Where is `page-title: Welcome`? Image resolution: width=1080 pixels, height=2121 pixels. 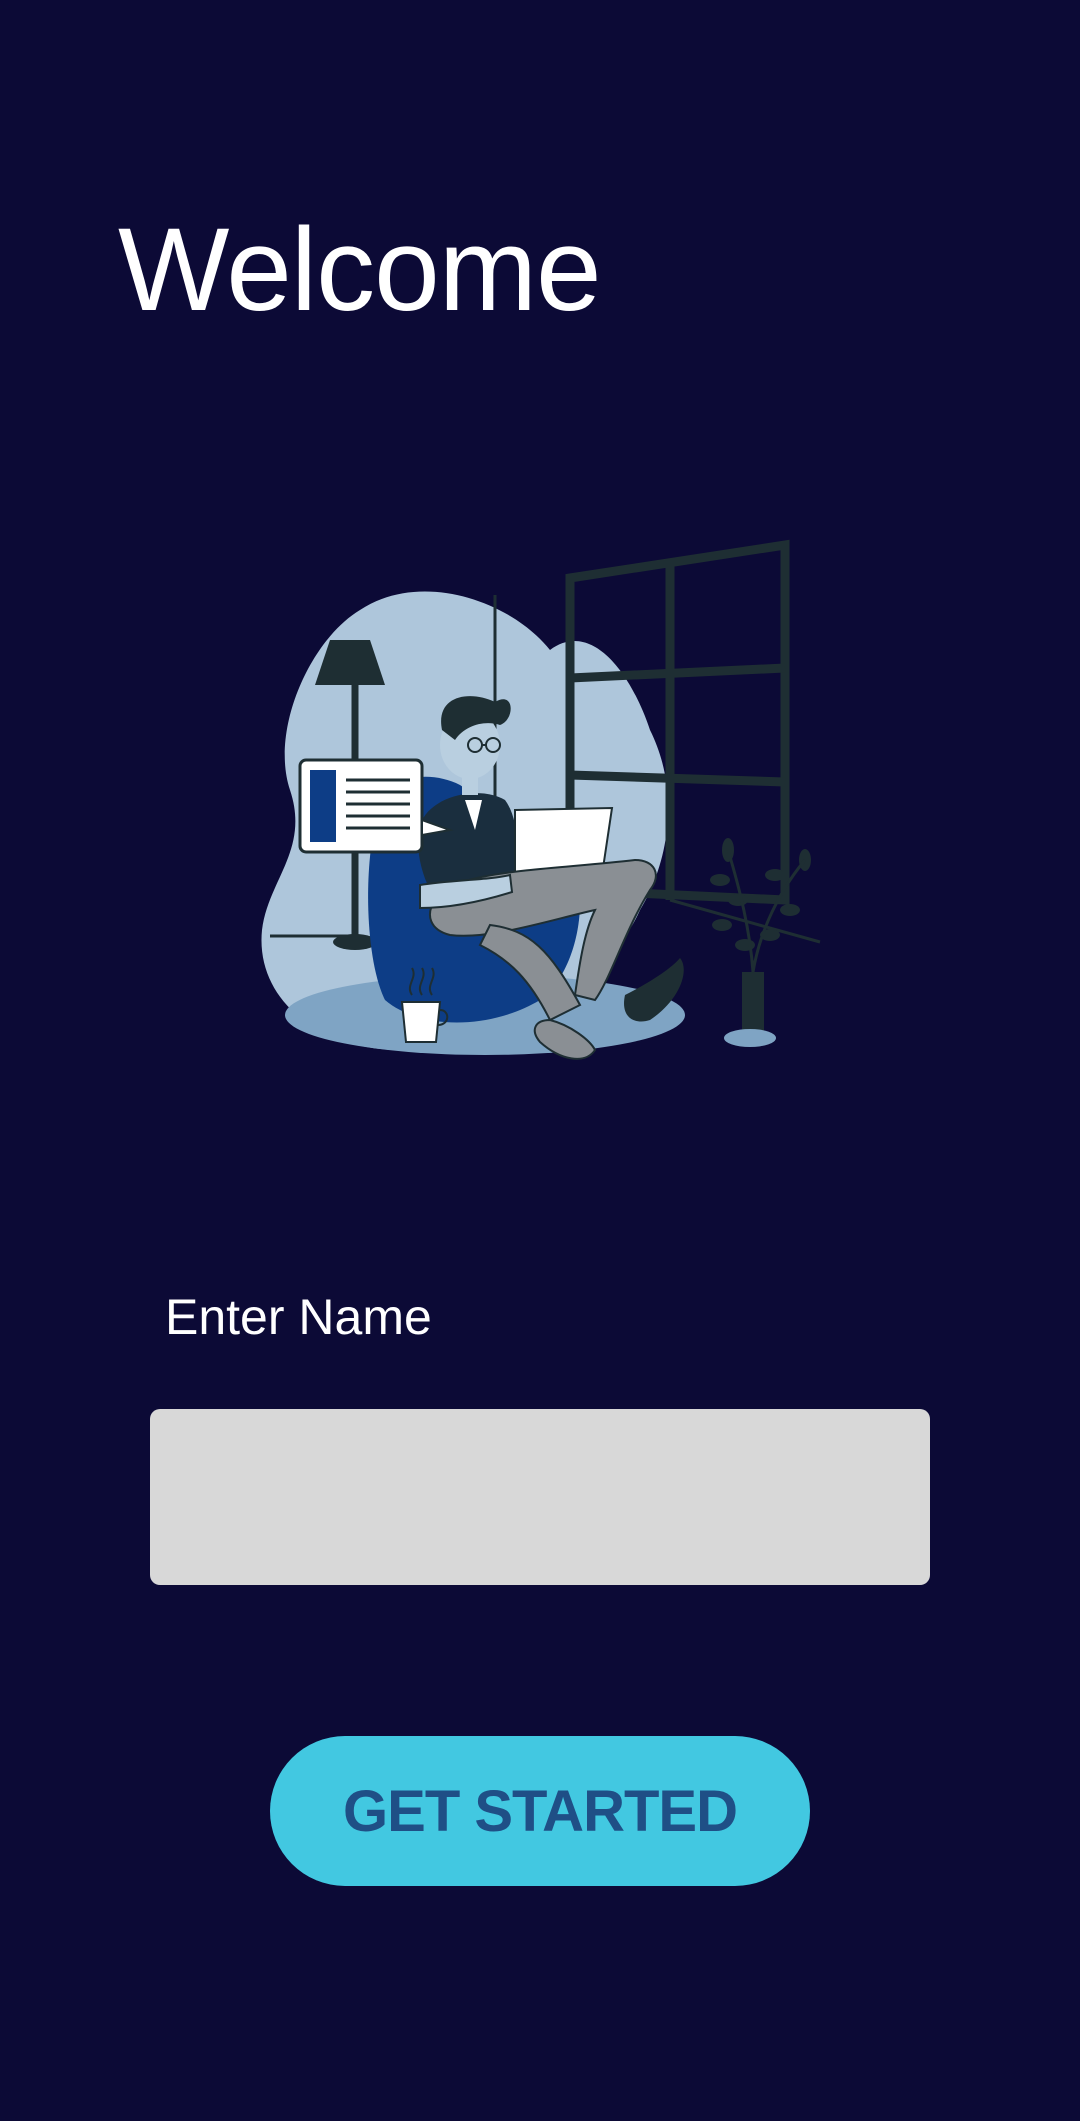
page-title: Welcome is located at coordinates (360, 270).